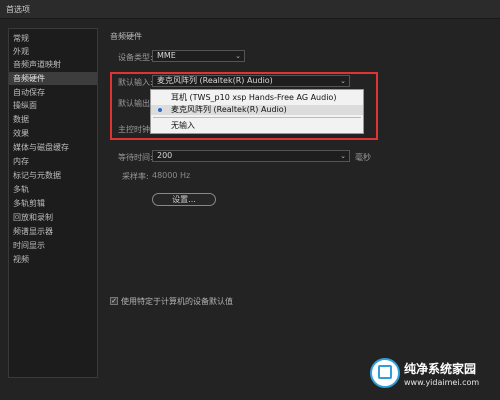 The image size is (500, 400). I want to click on device-type-dropdown: MME ⌄, so click(198, 56).